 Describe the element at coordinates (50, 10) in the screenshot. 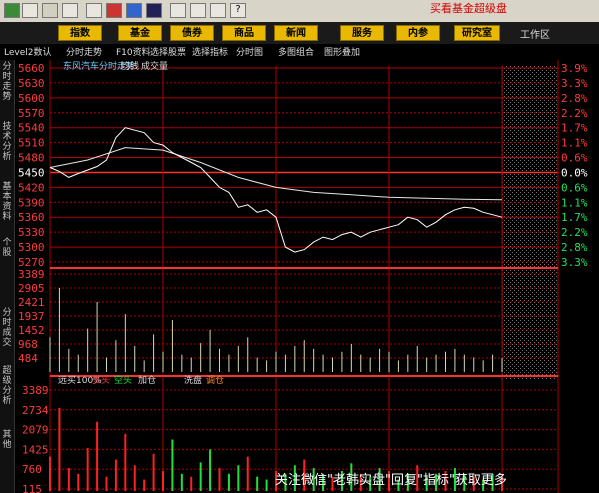

I see `bookmark-icon` at that location.